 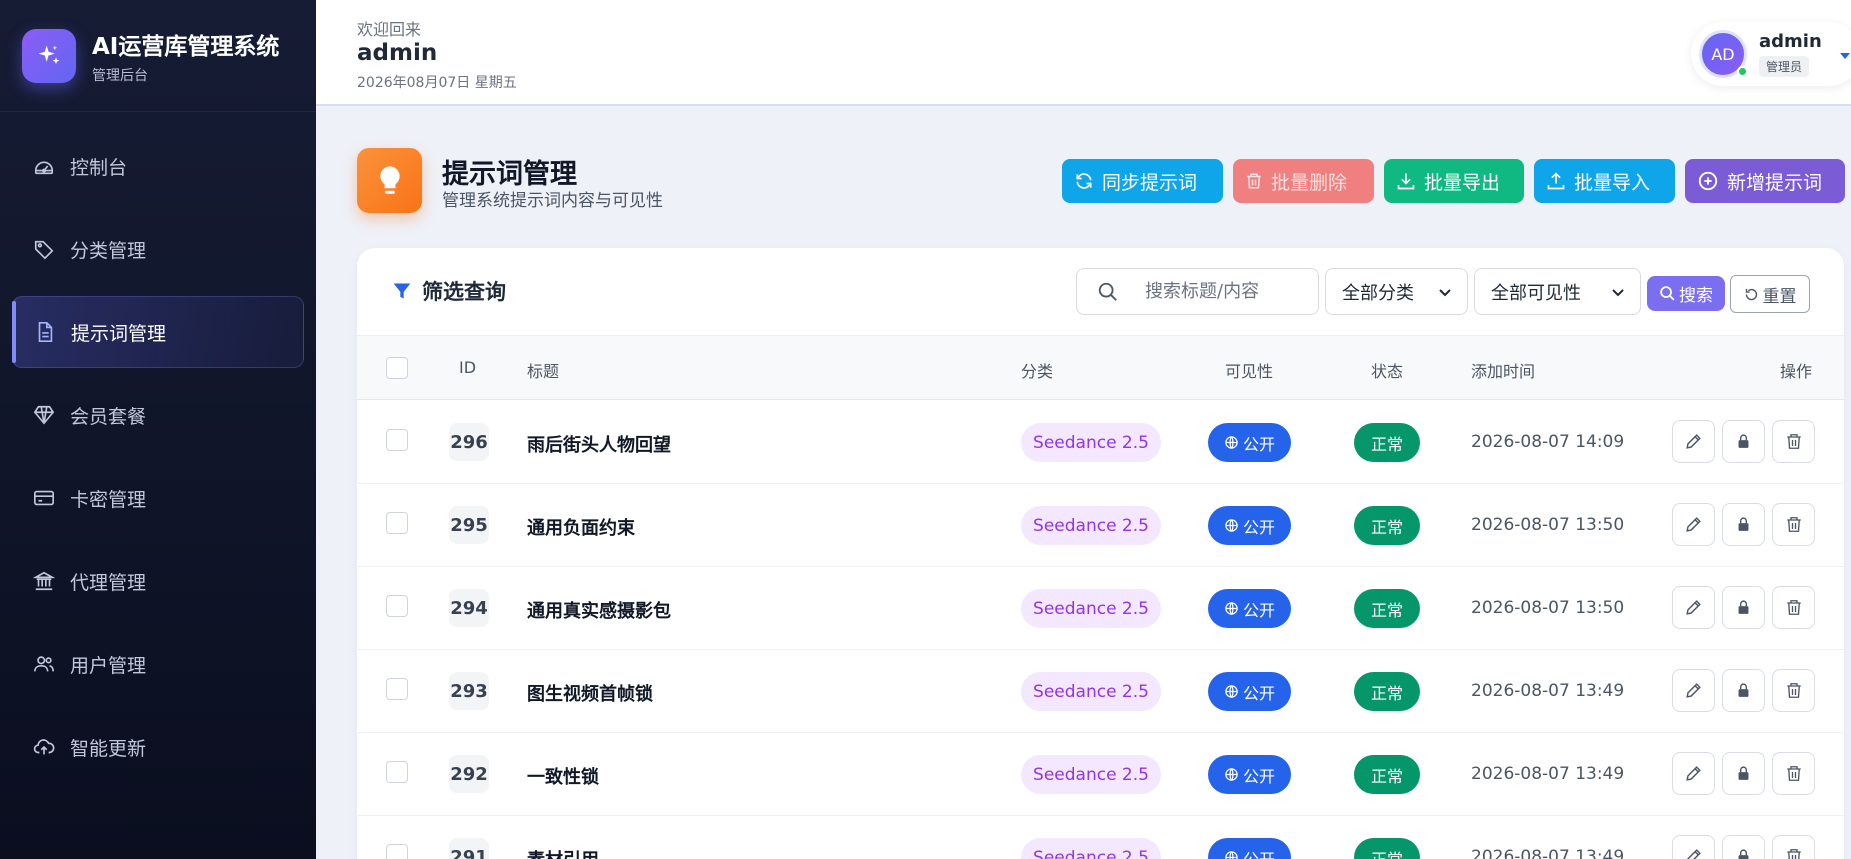 What do you see at coordinates (402, 291) in the screenshot?
I see `filter-icon` at bounding box center [402, 291].